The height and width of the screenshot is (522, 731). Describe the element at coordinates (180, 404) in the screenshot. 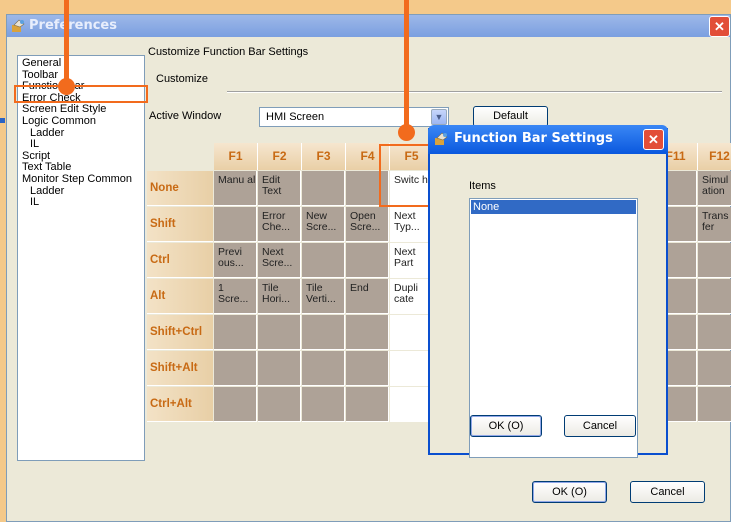

I see `row-header: Ctrl+Alt` at that location.